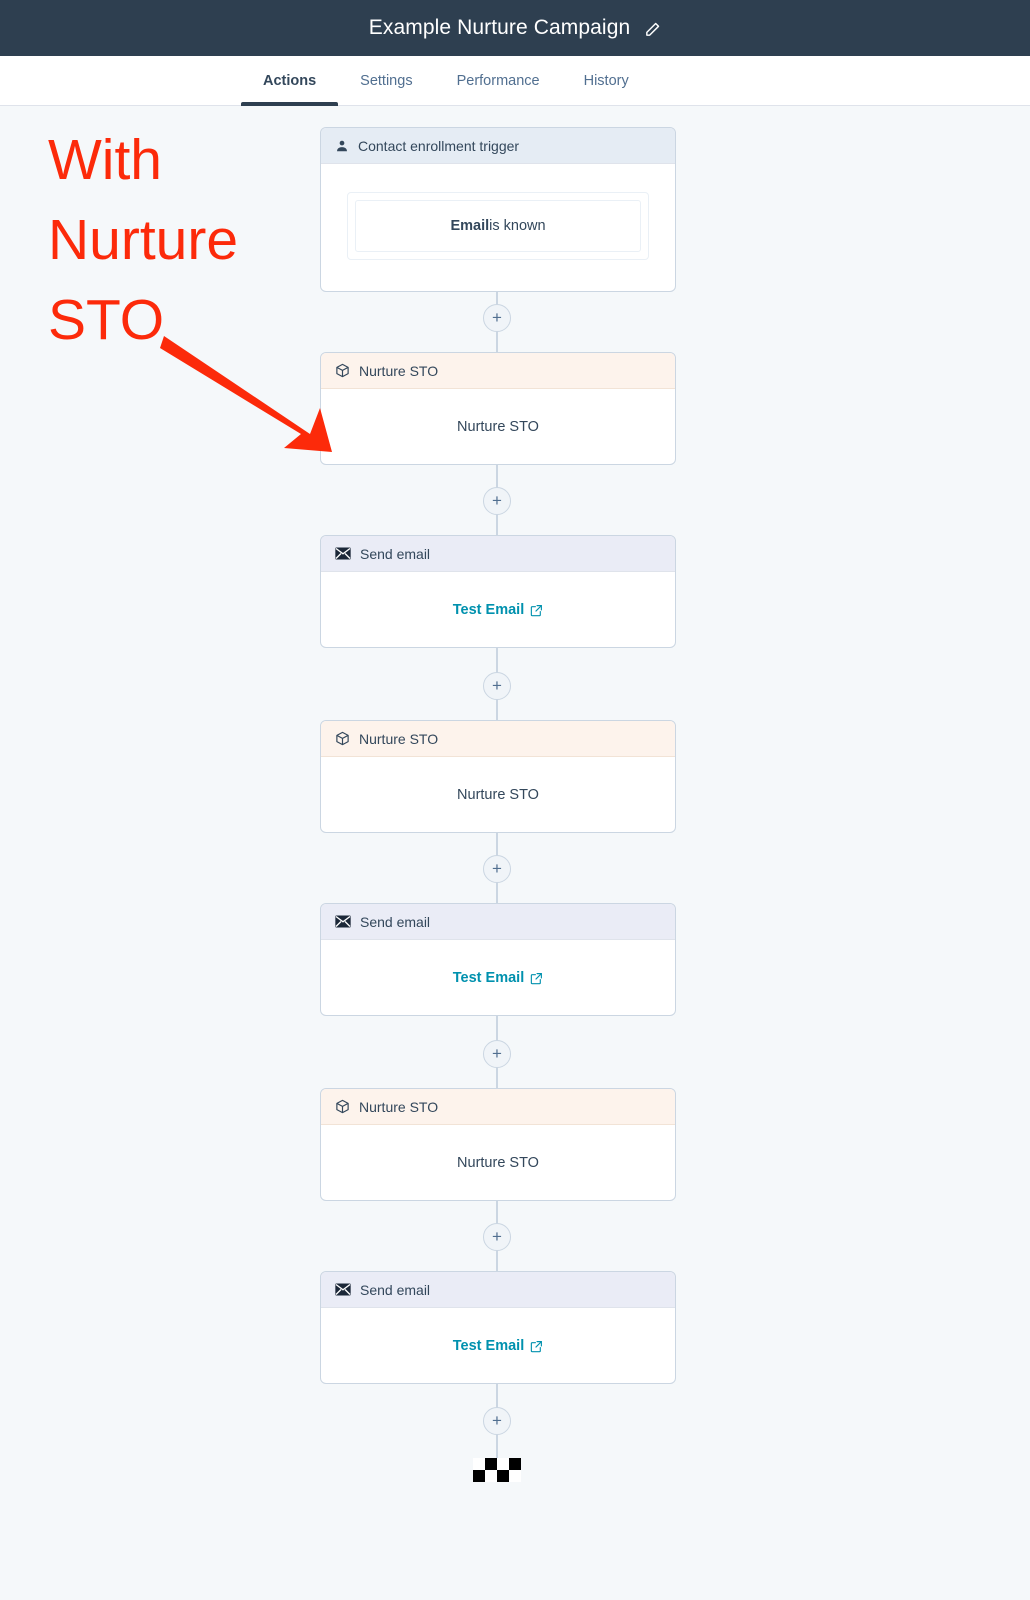 The width and height of the screenshot is (1030, 1600). I want to click on enrollment-criterion: Email is known, so click(498, 226).